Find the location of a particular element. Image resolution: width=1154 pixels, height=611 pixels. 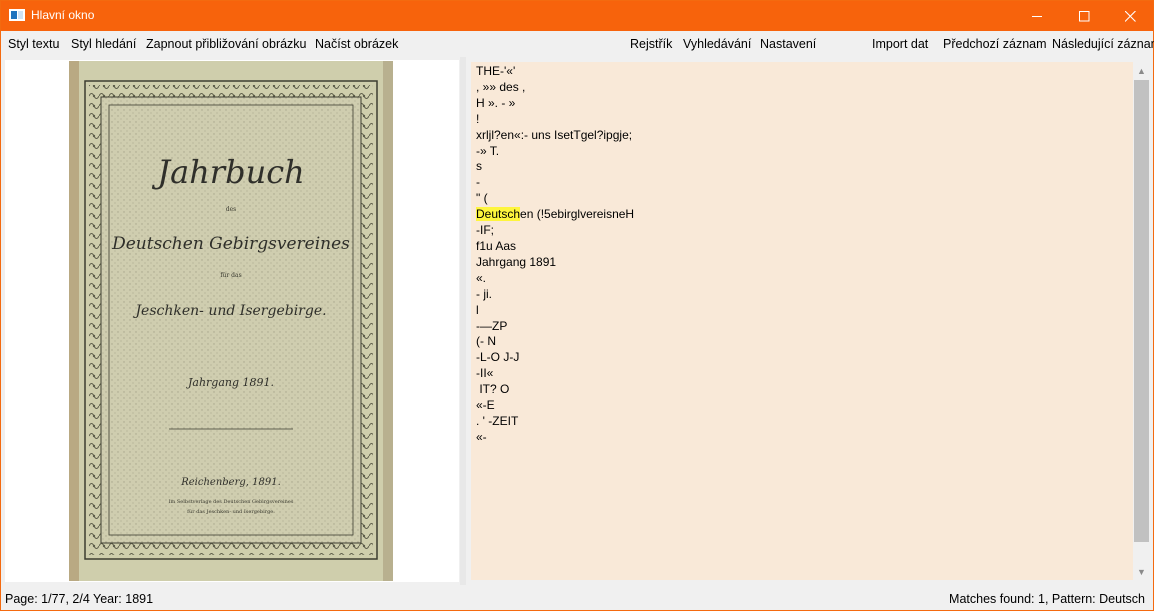

cover-year-line: Jahrgang 1891. is located at coordinates (230, 382).